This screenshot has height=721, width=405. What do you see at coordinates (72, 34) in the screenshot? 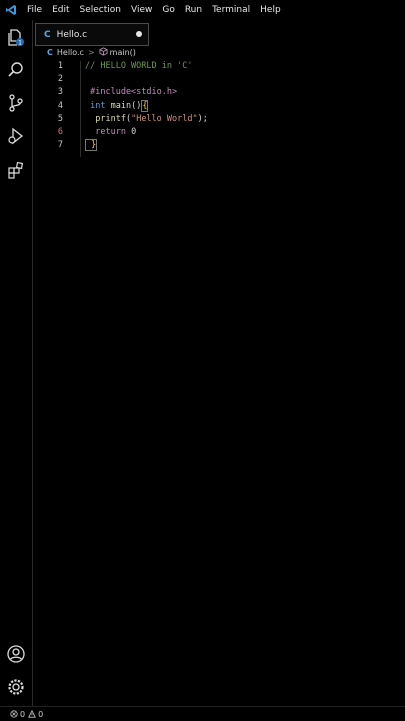
I see `tab-label: Hello.c` at bounding box center [72, 34].